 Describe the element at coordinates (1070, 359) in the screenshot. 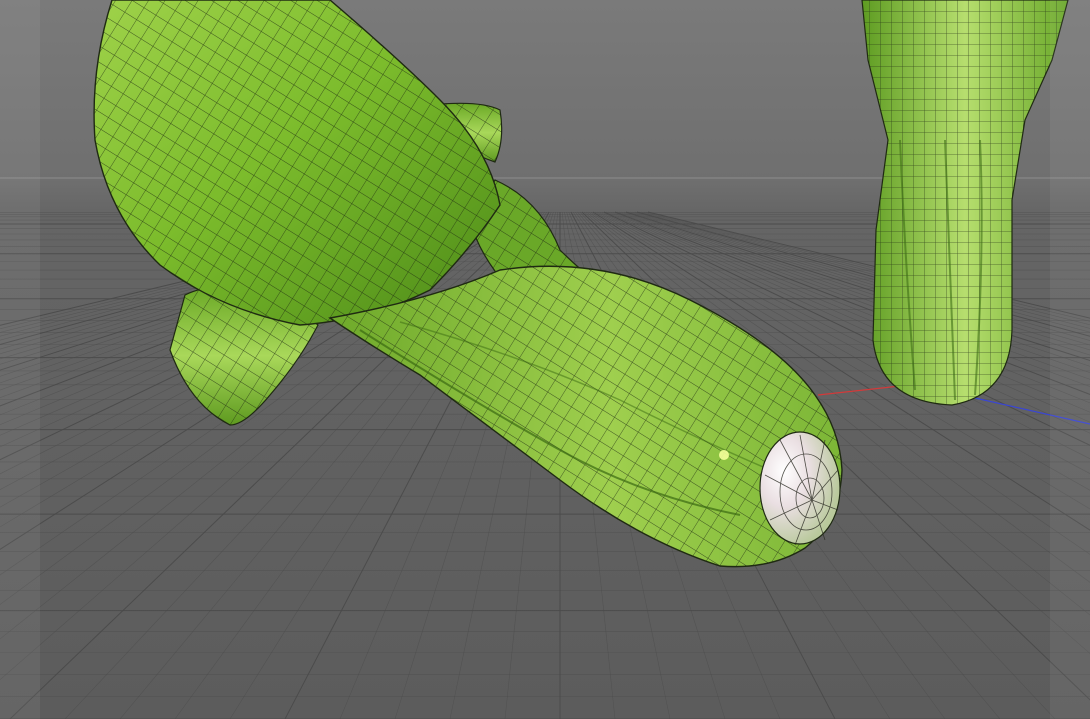

I see `safe-frame-right` at that location.